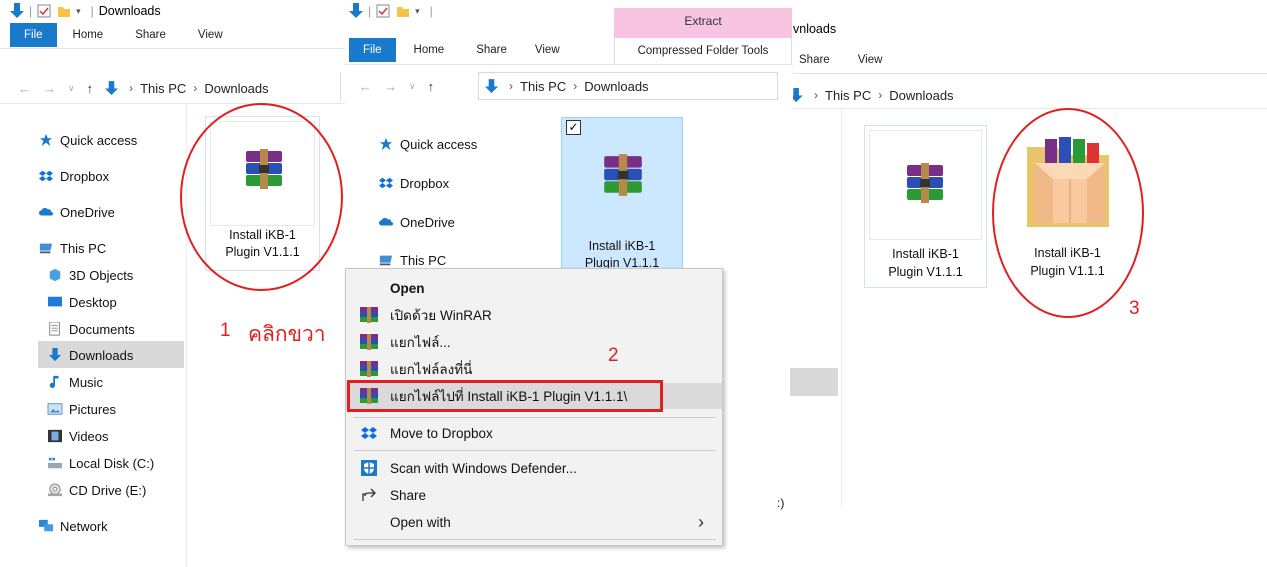 The image size is (1267, 567). Describe the element at coordinates (573, 127) in the screenshot. I see `selection-checkbox: ✓` at that location.